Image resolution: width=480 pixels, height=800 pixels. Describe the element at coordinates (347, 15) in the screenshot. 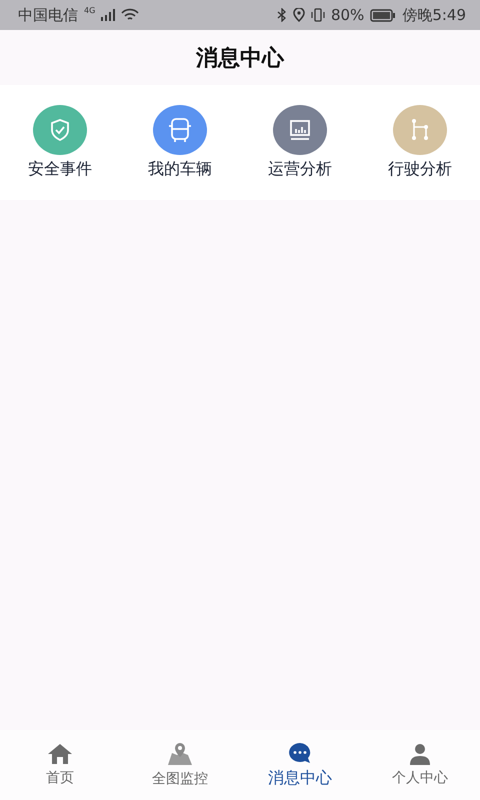

I see `battery-percent: 80%` at that location.